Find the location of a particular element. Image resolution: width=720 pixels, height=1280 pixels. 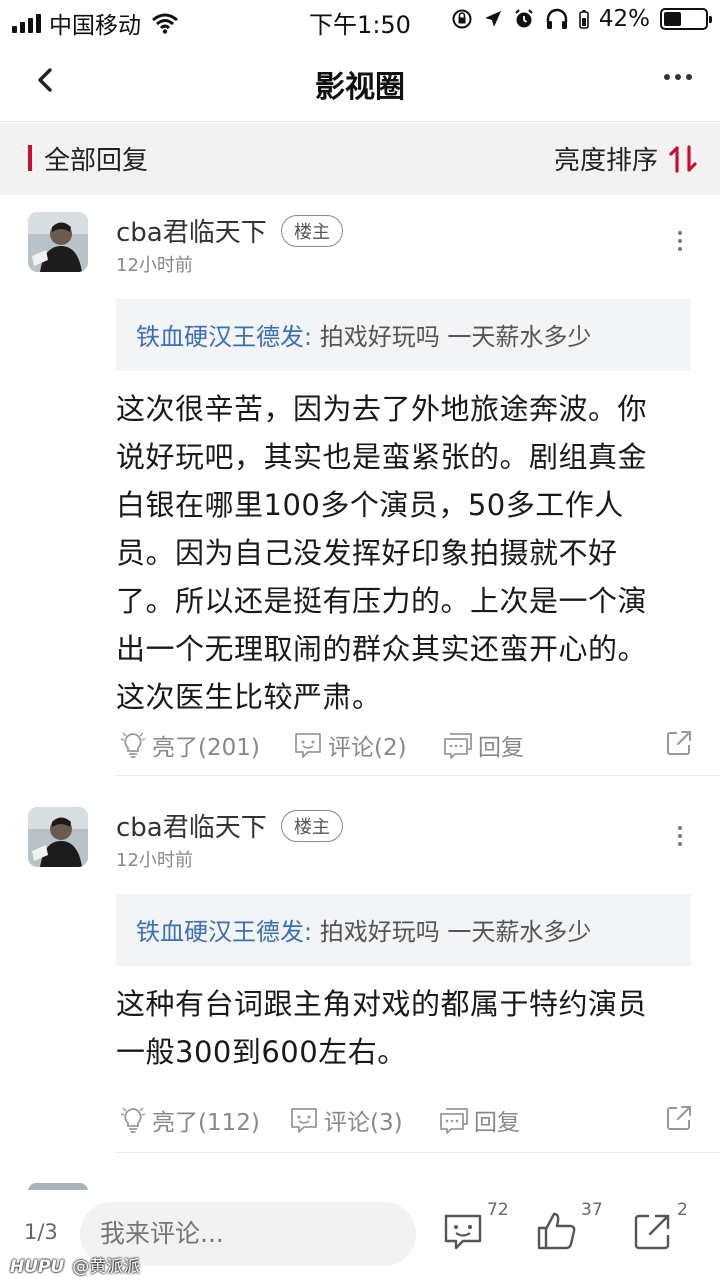

sort-label: 亮度排序 is located at coordinates (605, 161).